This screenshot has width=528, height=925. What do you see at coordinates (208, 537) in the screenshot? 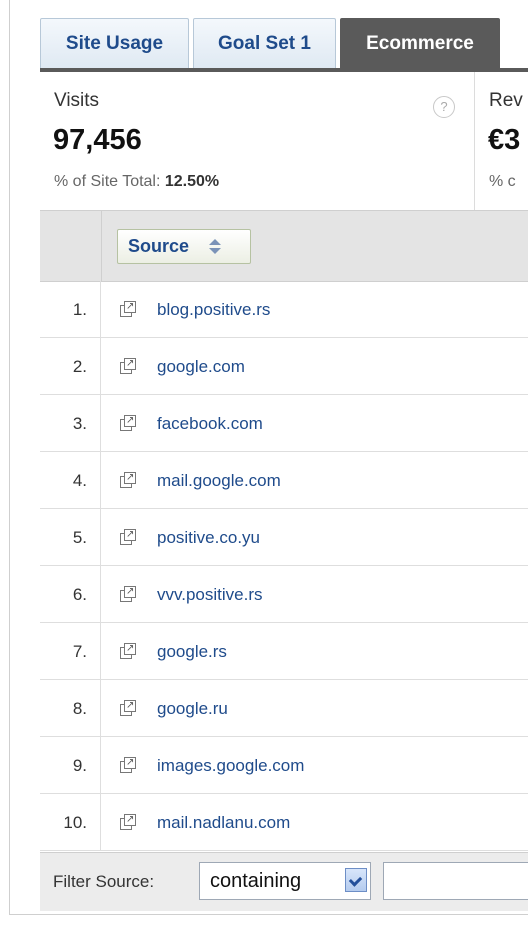
I see `source-link: positive.co.yu` at bounding box center [208, 537].